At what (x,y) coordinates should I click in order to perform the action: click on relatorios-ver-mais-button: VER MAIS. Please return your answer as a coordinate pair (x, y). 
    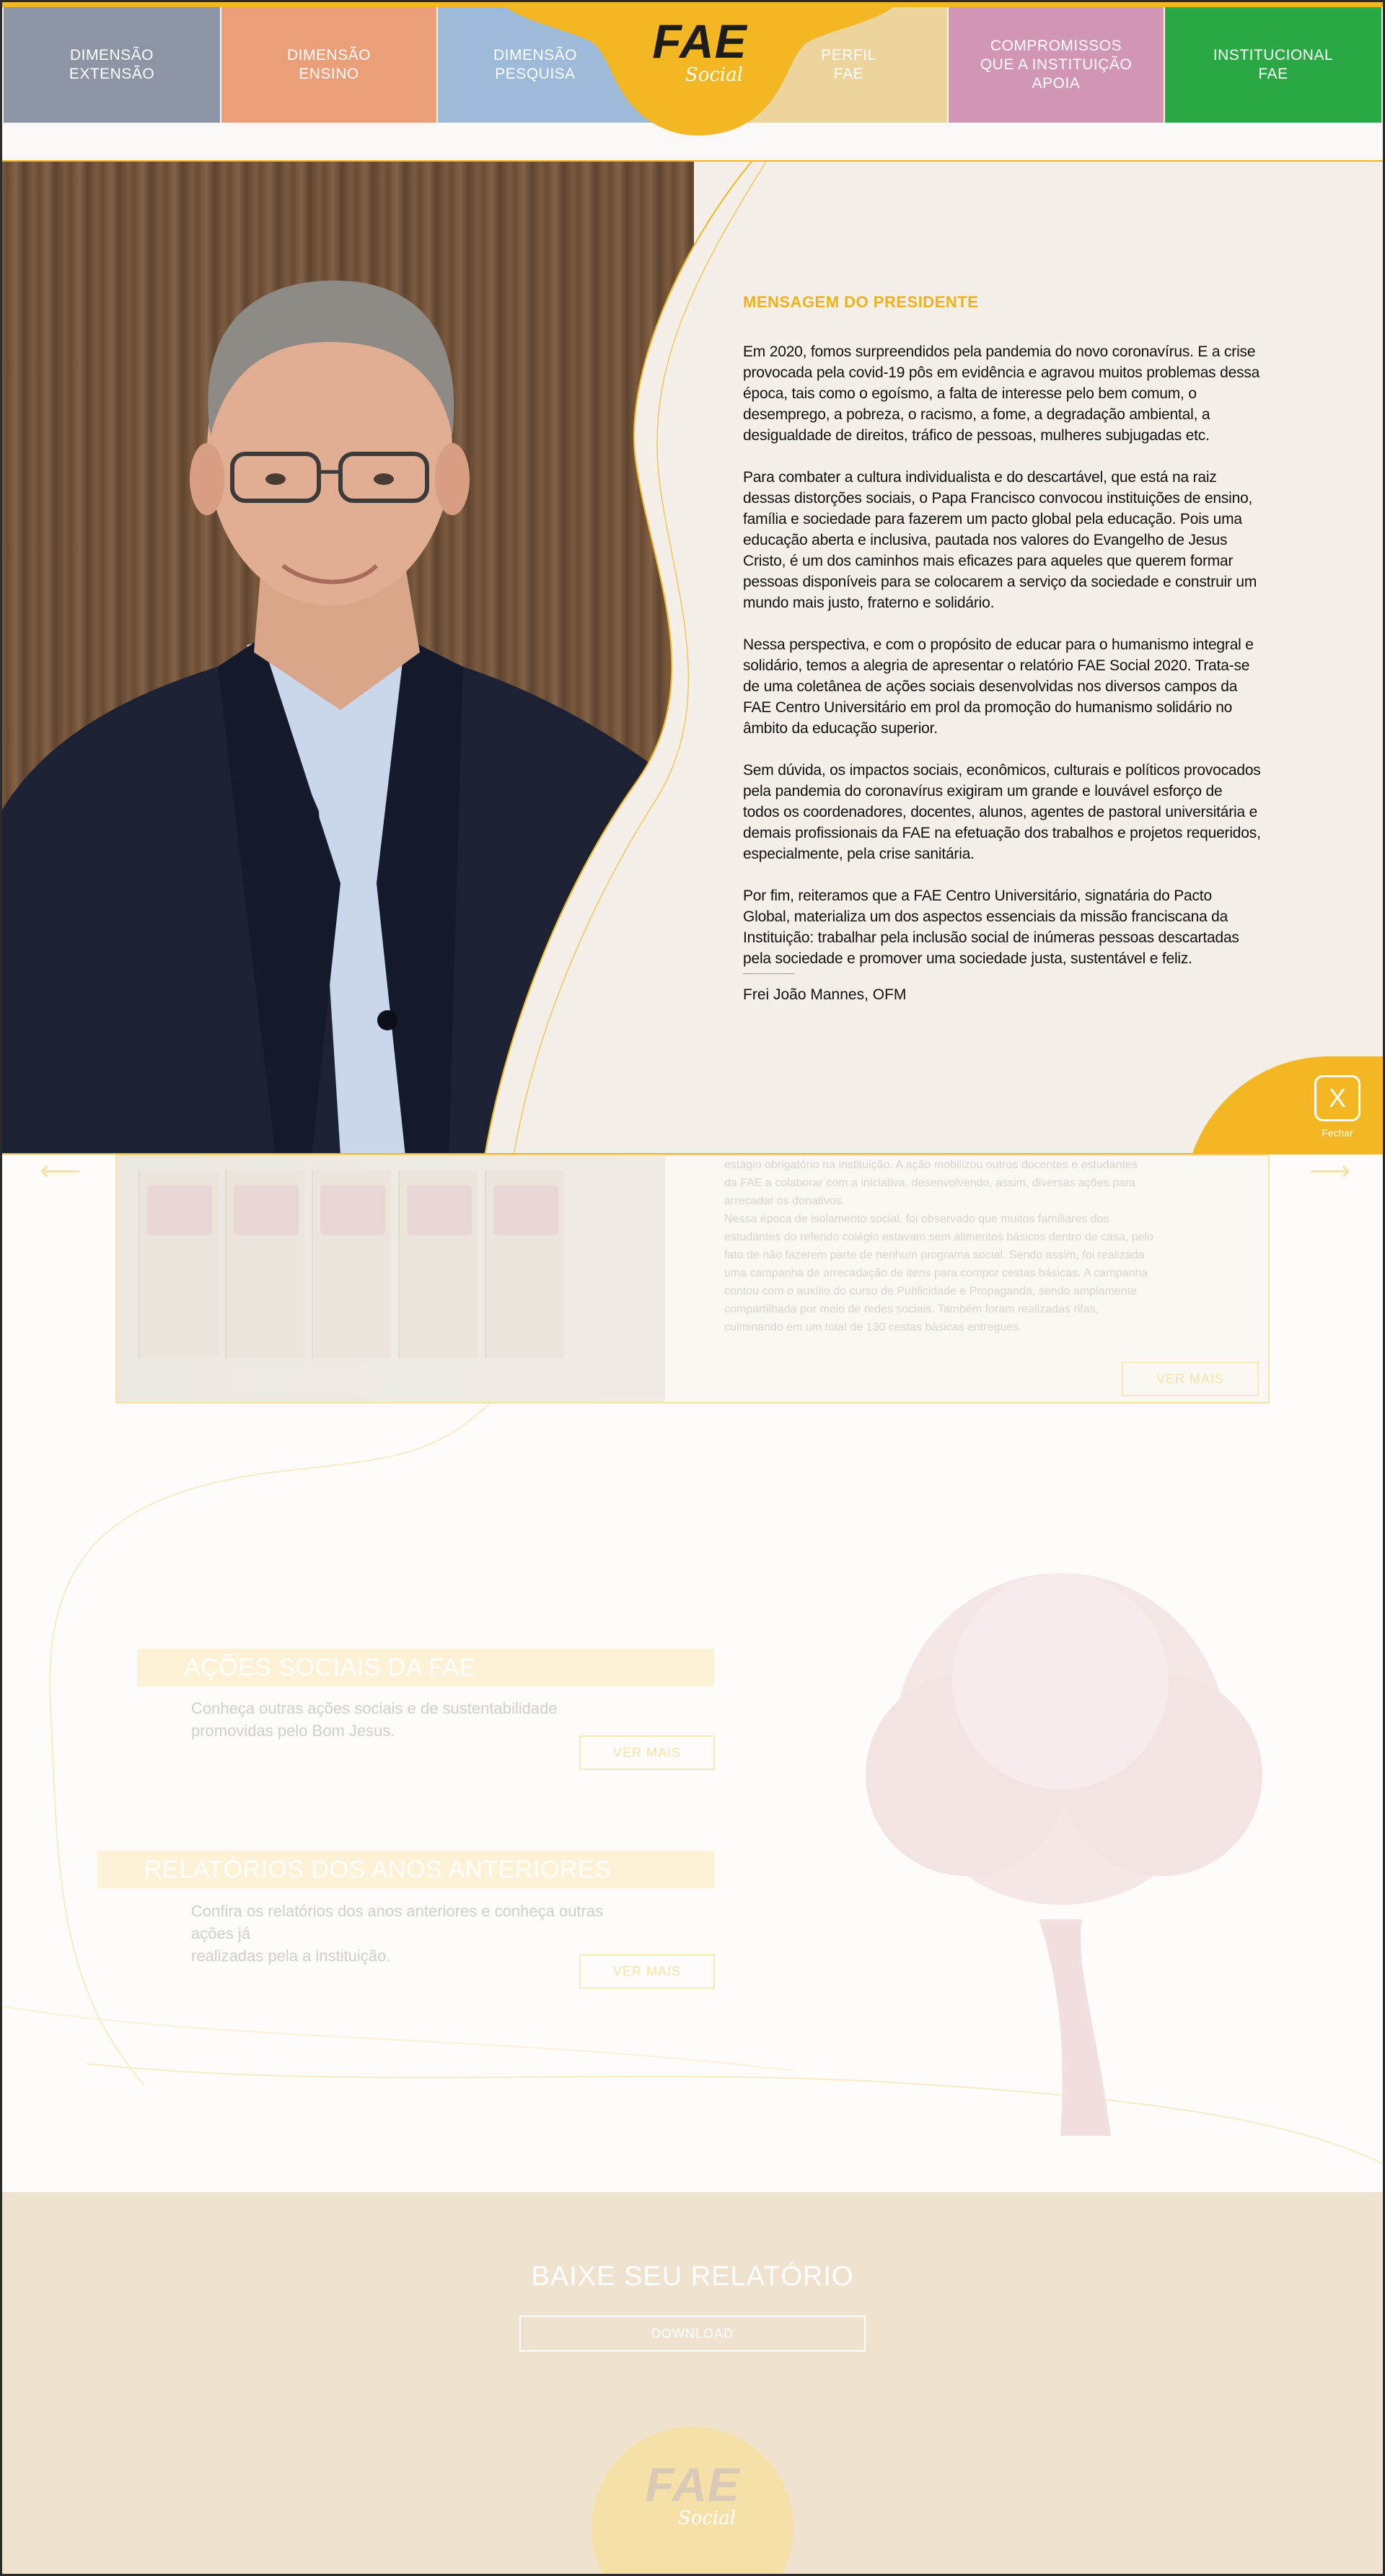
    Looking at the image, I should click on (647, 1971).